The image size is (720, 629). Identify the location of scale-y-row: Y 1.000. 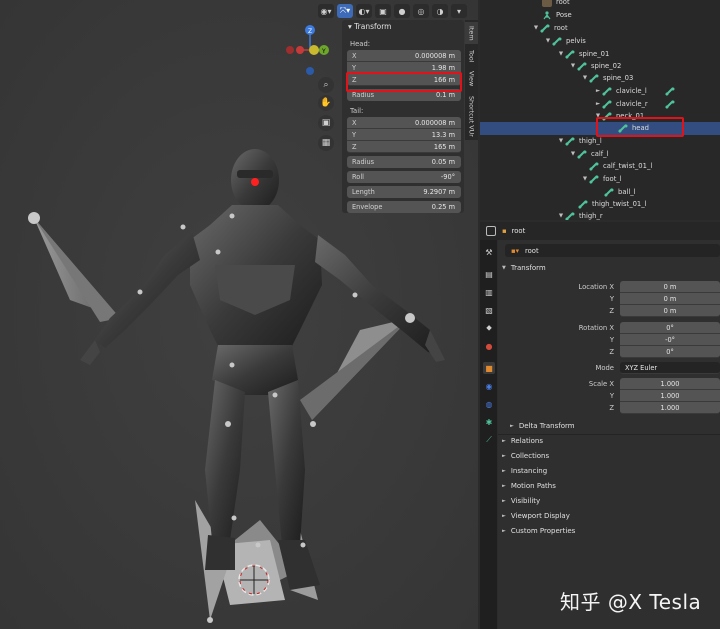
(609, 396).